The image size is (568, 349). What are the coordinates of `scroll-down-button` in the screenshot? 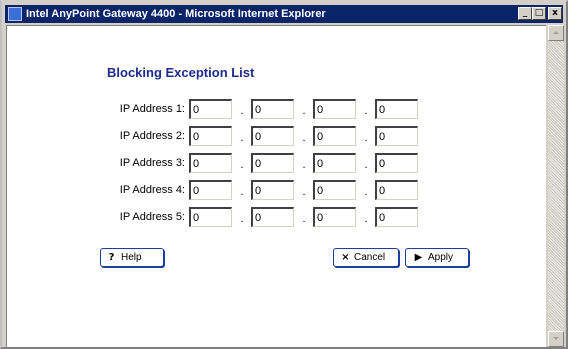 It's located at (556, 339).